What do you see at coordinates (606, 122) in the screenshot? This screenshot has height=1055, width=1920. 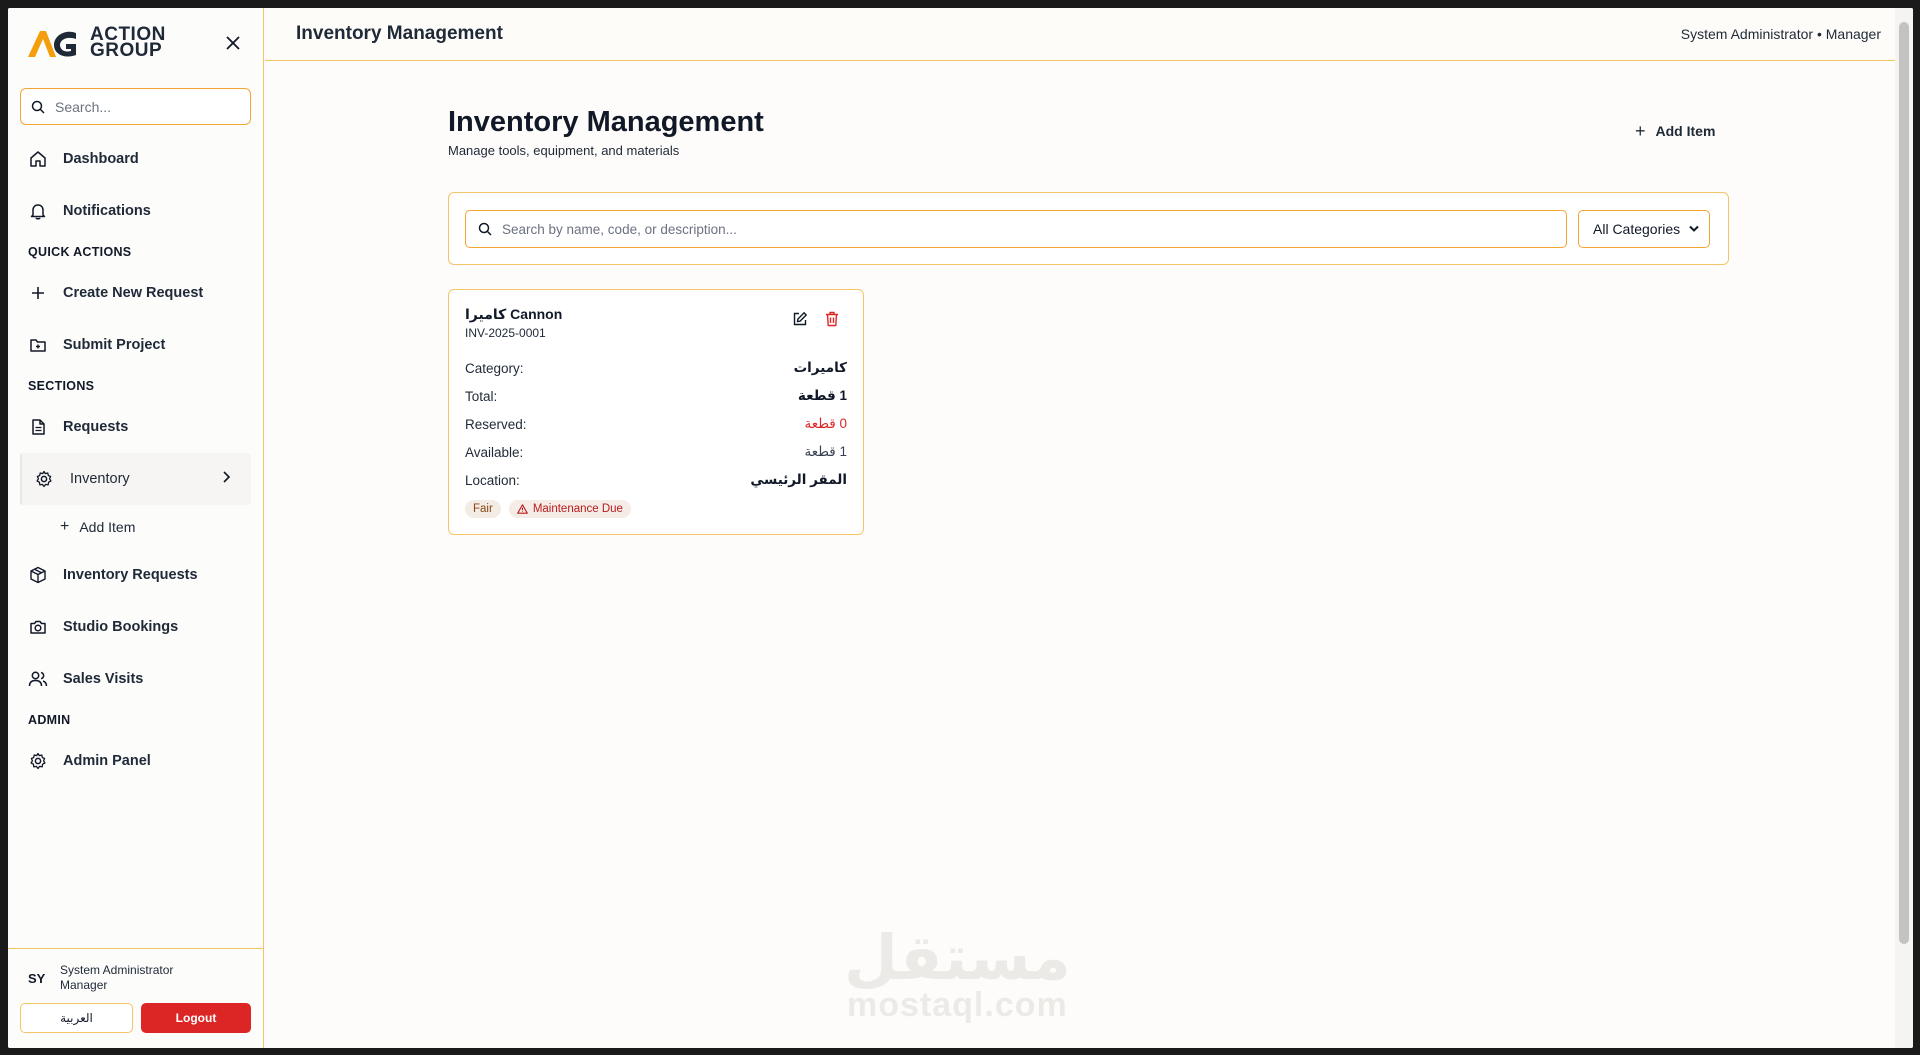 I see `page-title: Inventory Management` at bounding box center [606, 122].